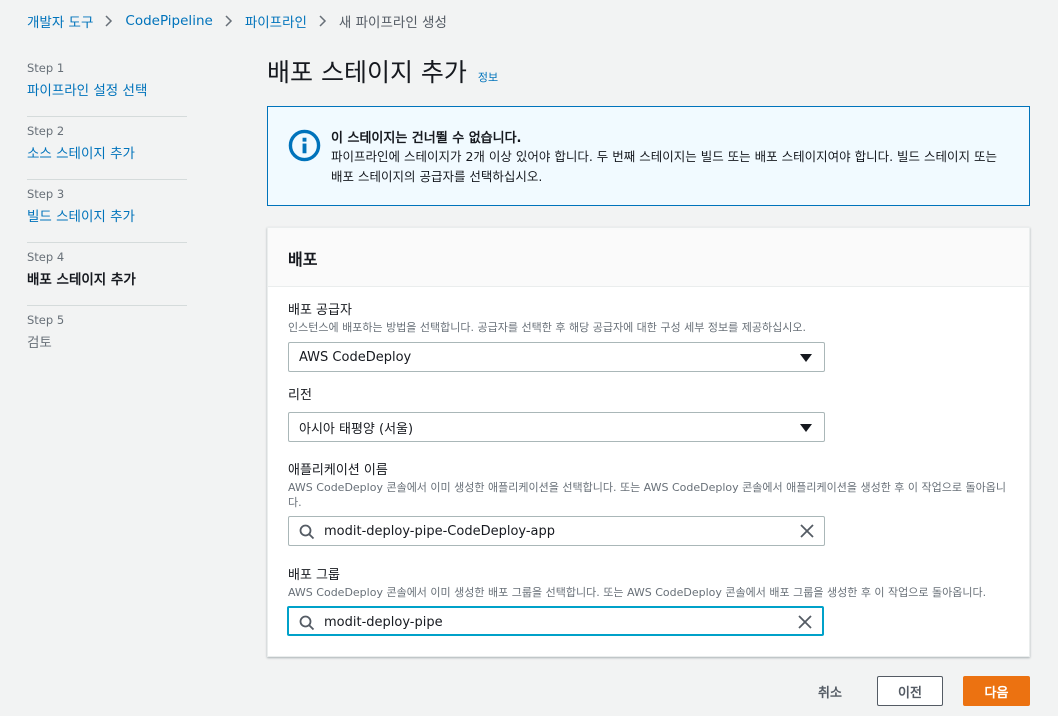  What do you see at coordinates (356, 429) in the screenshot?
I see `region-value: 아시아 태평양 (서울)` at bounding box center [356, 429].